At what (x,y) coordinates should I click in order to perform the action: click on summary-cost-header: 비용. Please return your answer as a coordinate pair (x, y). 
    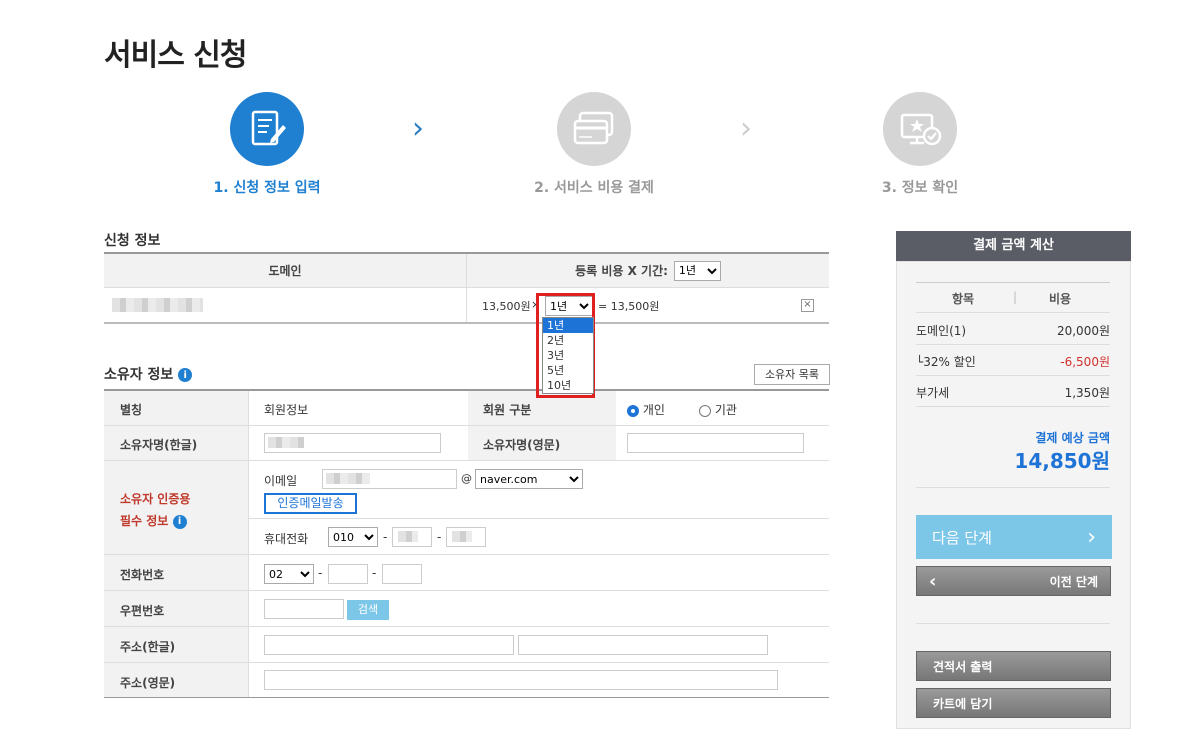
    Looking at the image, I should click on (1060, 299).